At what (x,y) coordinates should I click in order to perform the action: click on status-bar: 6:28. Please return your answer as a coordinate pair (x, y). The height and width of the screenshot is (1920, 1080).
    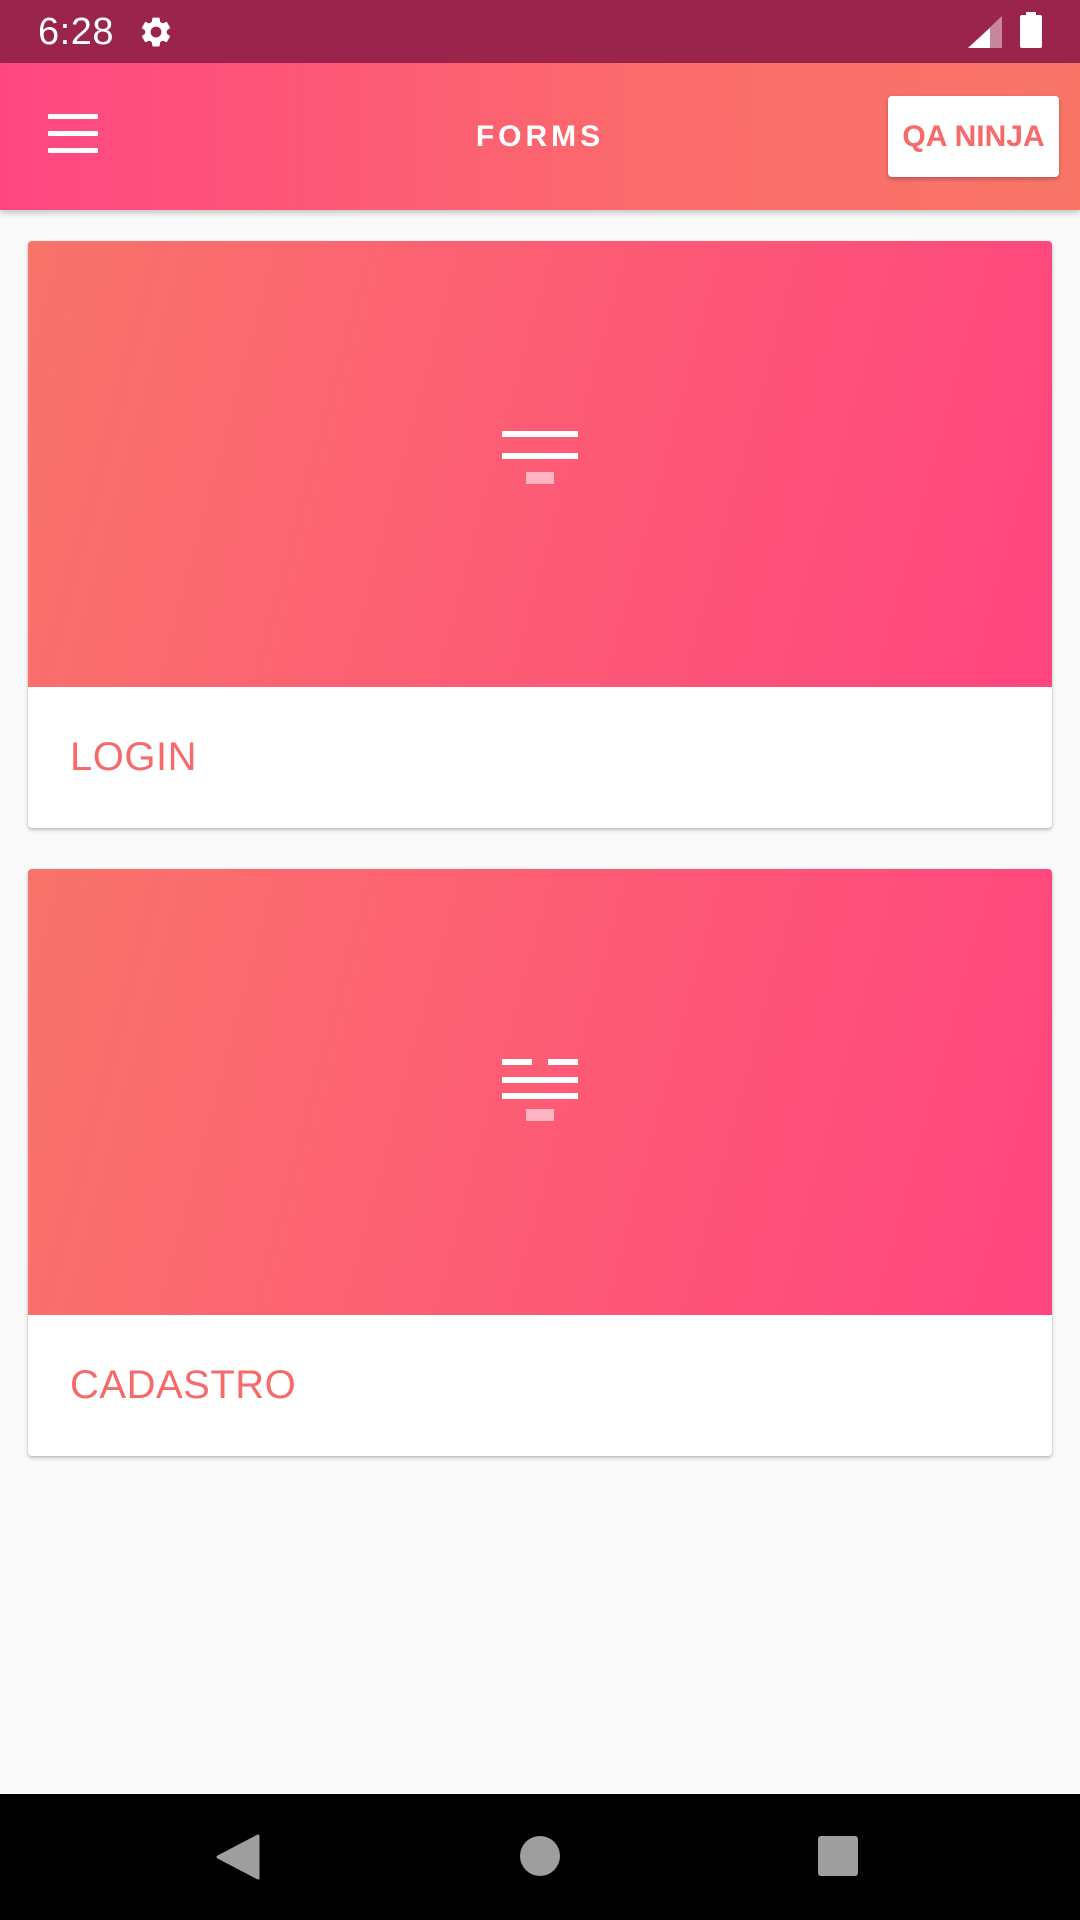
    Looking at the image, I should click on (540, 31).